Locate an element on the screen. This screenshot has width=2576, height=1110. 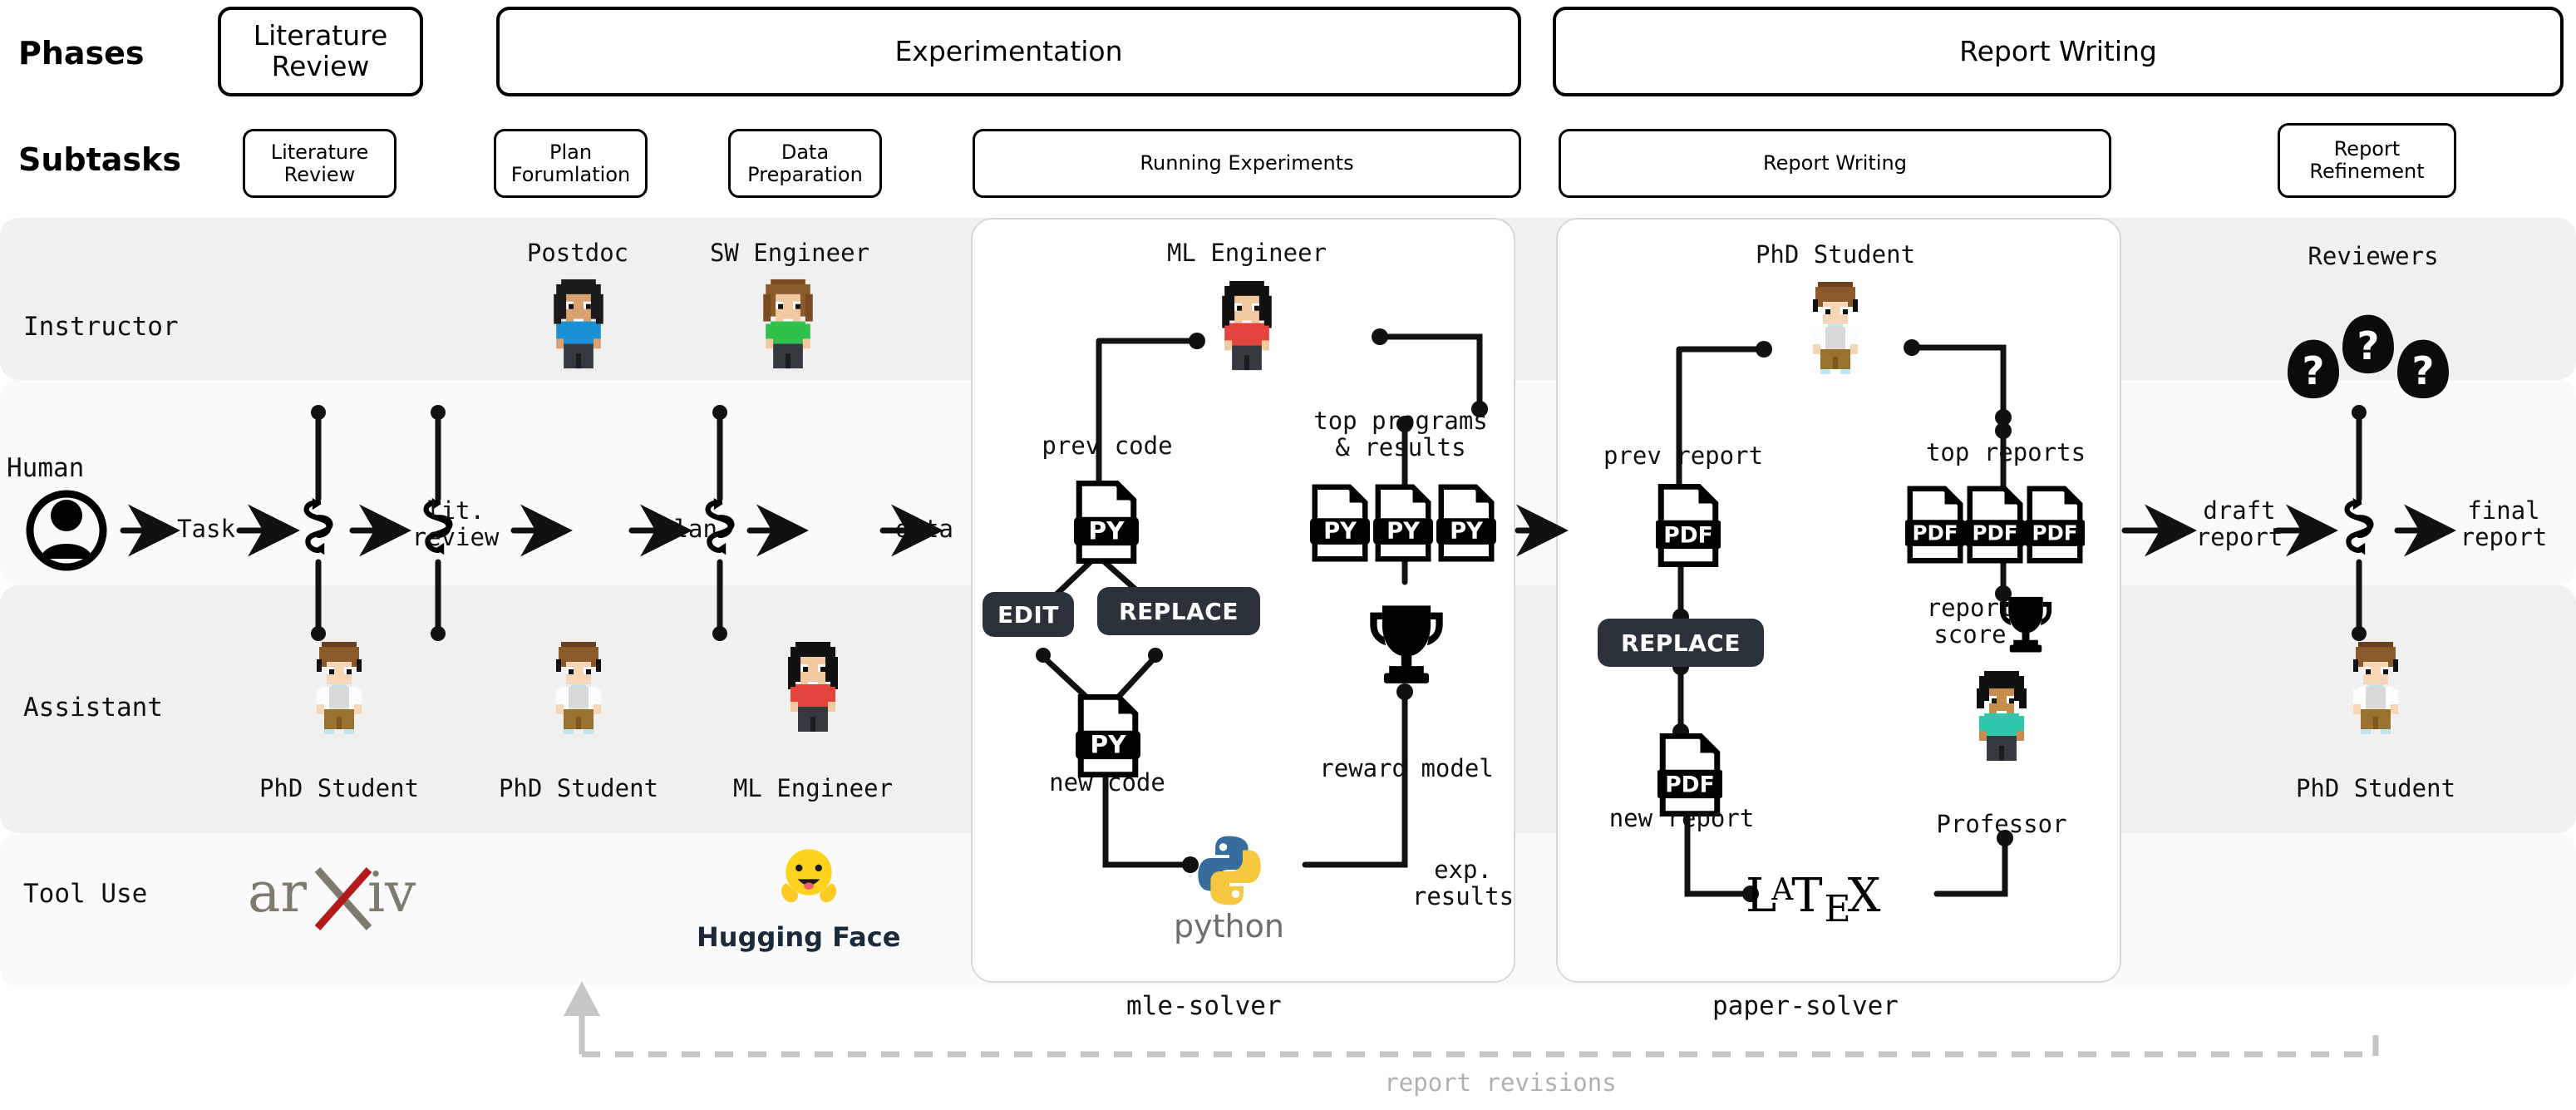
row-label-human: Human is located at coordinates (46, 468).